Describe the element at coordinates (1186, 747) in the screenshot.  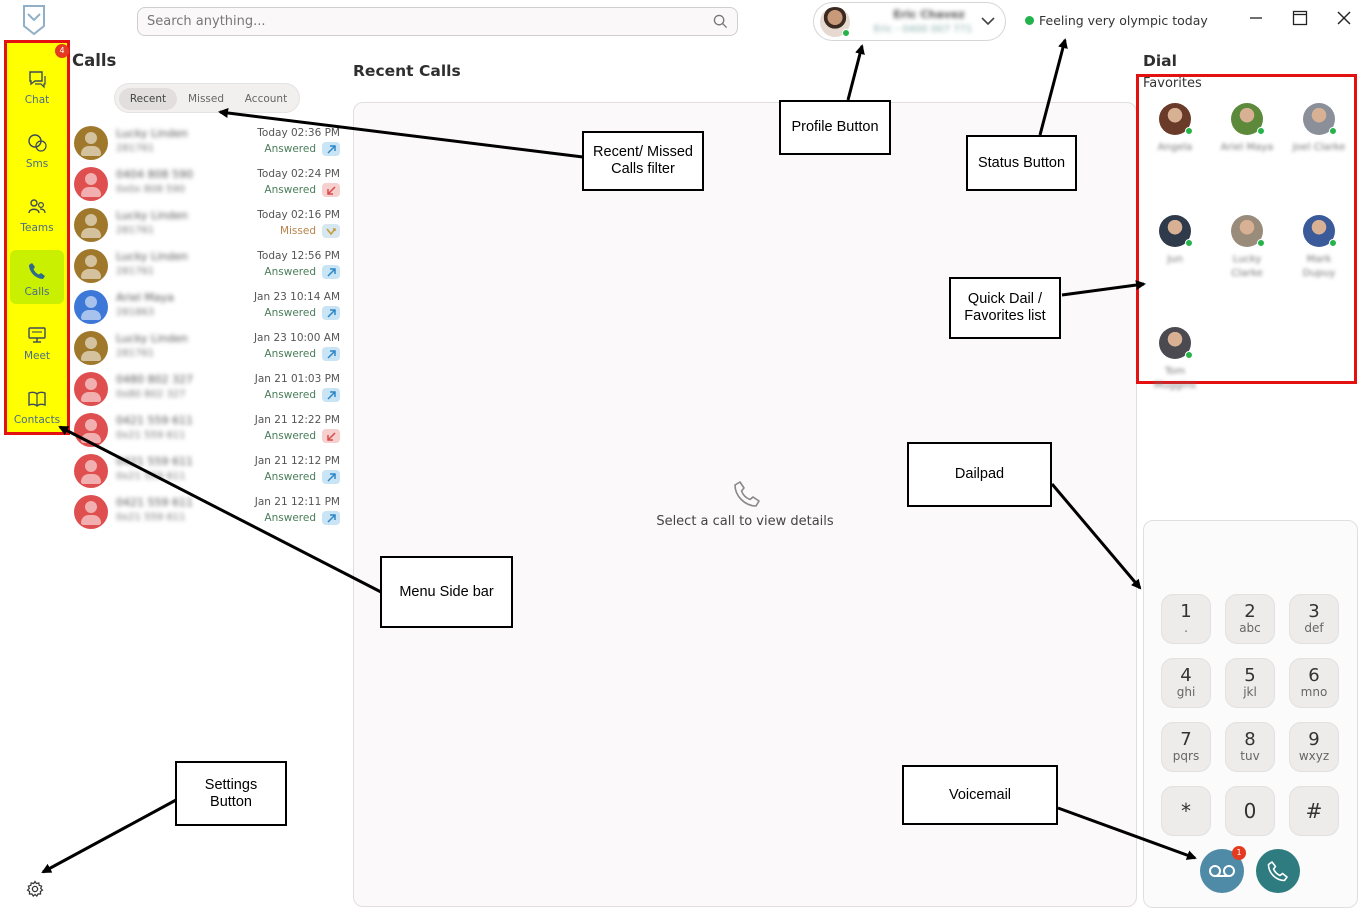
I see `dialpad-key: 7 pqrs` at that location.